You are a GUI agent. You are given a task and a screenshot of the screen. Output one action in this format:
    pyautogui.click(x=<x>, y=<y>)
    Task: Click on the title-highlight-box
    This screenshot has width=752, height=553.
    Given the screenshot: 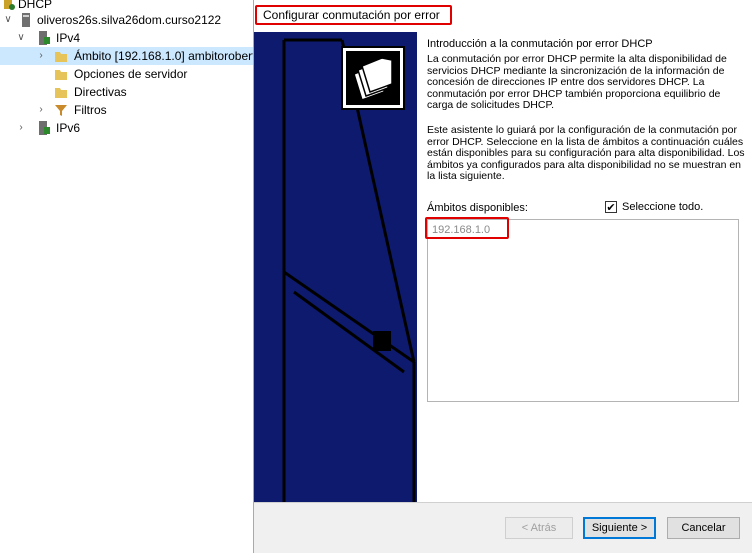 What is the action you would take?
    pyautogui.click(x=353, y=15)
    